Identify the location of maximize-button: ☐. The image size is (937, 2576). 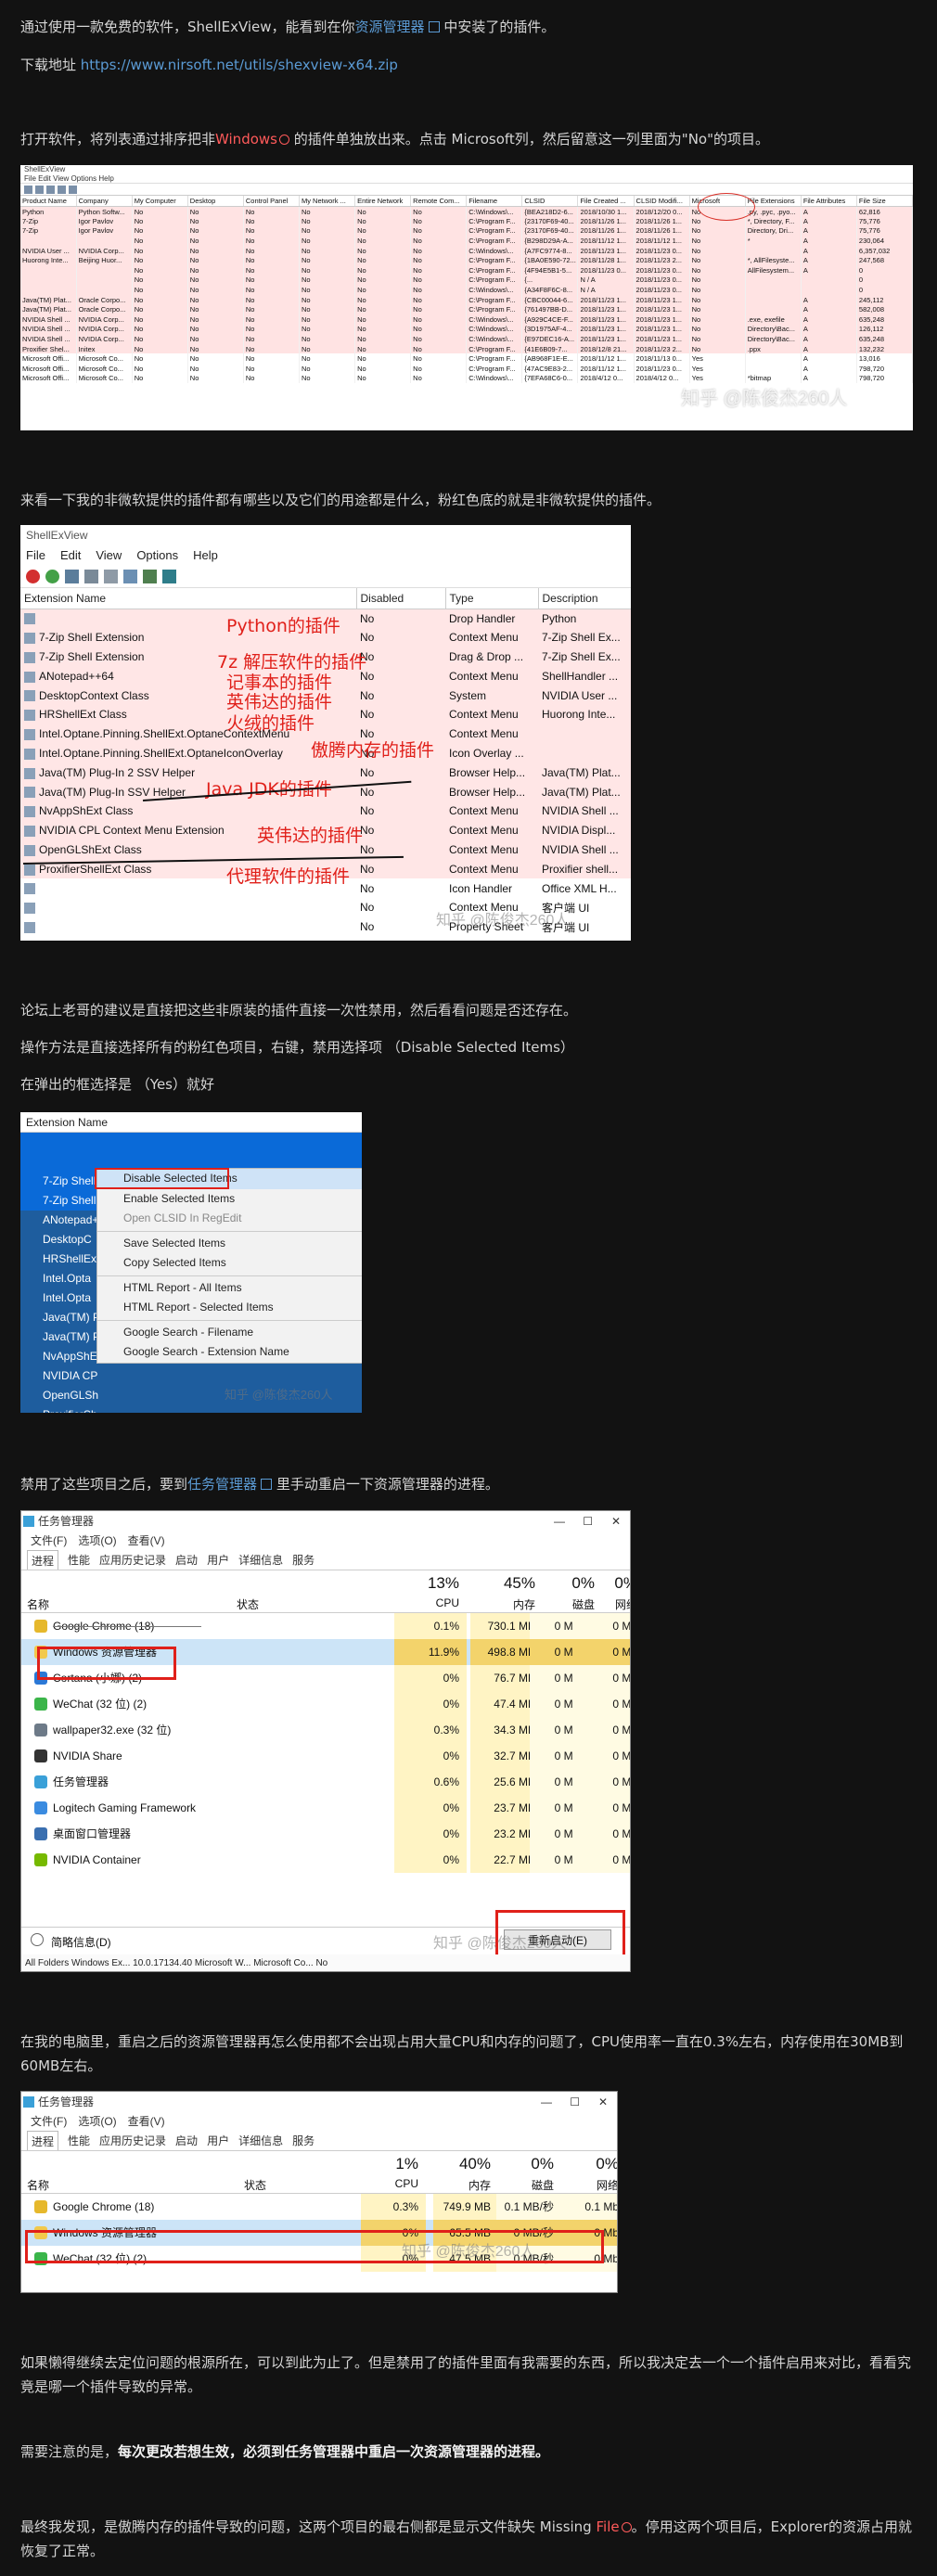
(575, 2102).